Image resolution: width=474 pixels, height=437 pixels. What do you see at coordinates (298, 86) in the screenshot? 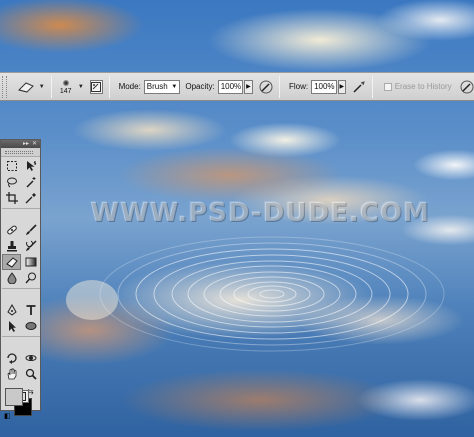
I see `flow-label: Flow:` at bounding box center [298, 86].